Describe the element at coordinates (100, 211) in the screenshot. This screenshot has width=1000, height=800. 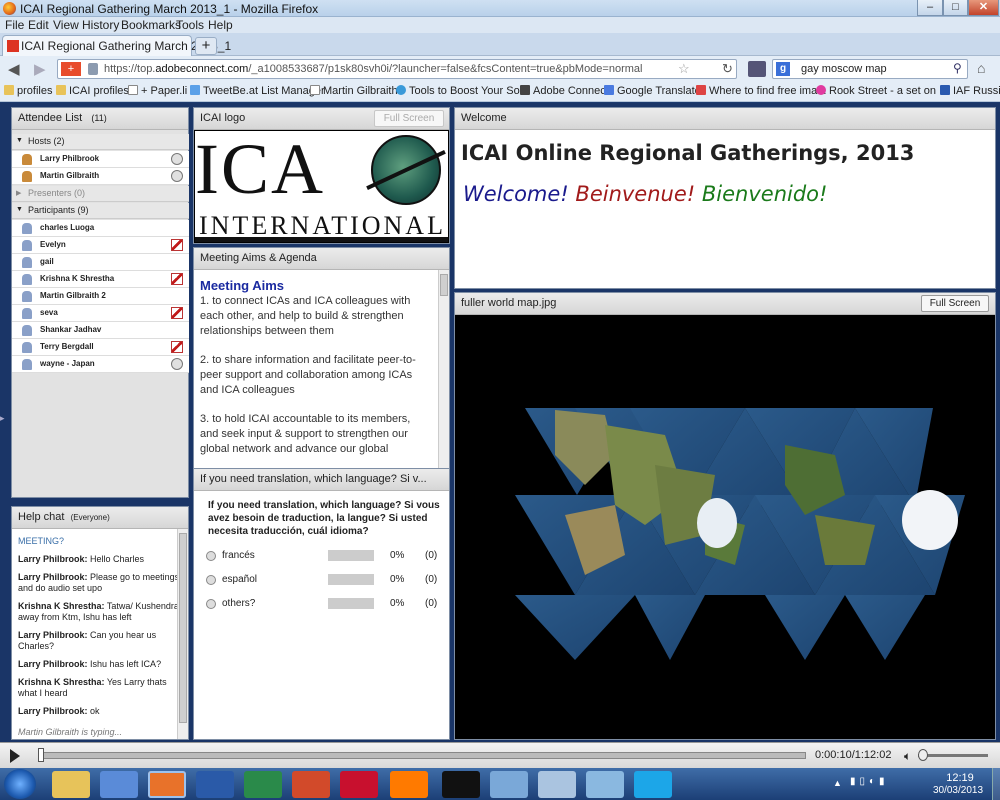
I see `participants-section: ▼ Participants (9)` at that location.